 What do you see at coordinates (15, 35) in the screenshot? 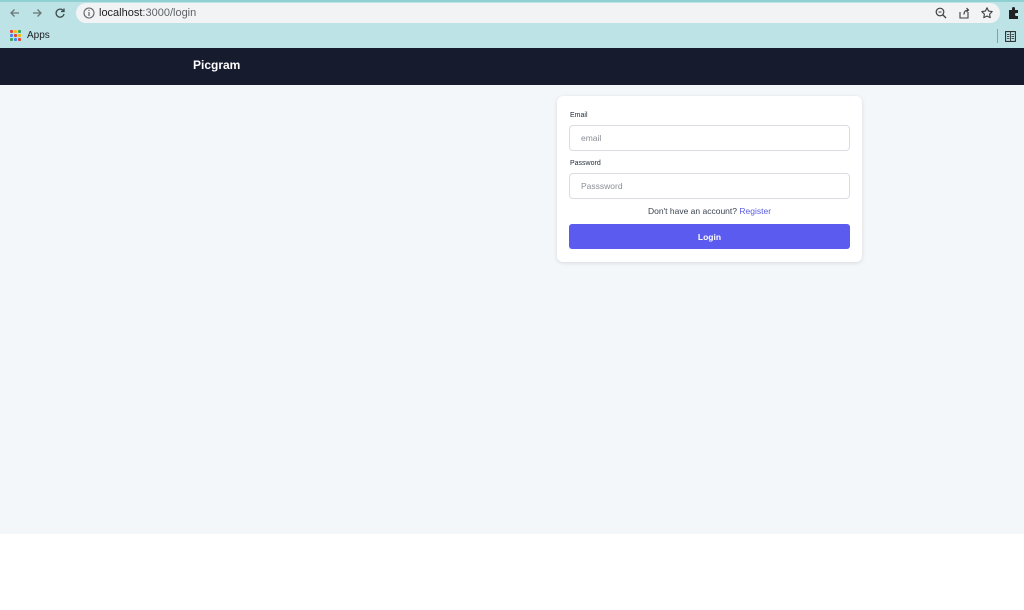
I see `apps-grid-icon` at bounding box center [15, 35].